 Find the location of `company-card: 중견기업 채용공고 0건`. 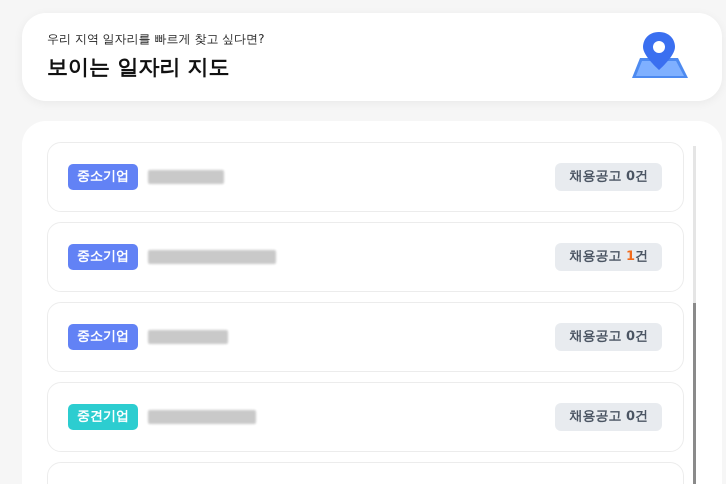

company-card: 중견기업 채용공고 0건 is located at coordinates (365, 417).